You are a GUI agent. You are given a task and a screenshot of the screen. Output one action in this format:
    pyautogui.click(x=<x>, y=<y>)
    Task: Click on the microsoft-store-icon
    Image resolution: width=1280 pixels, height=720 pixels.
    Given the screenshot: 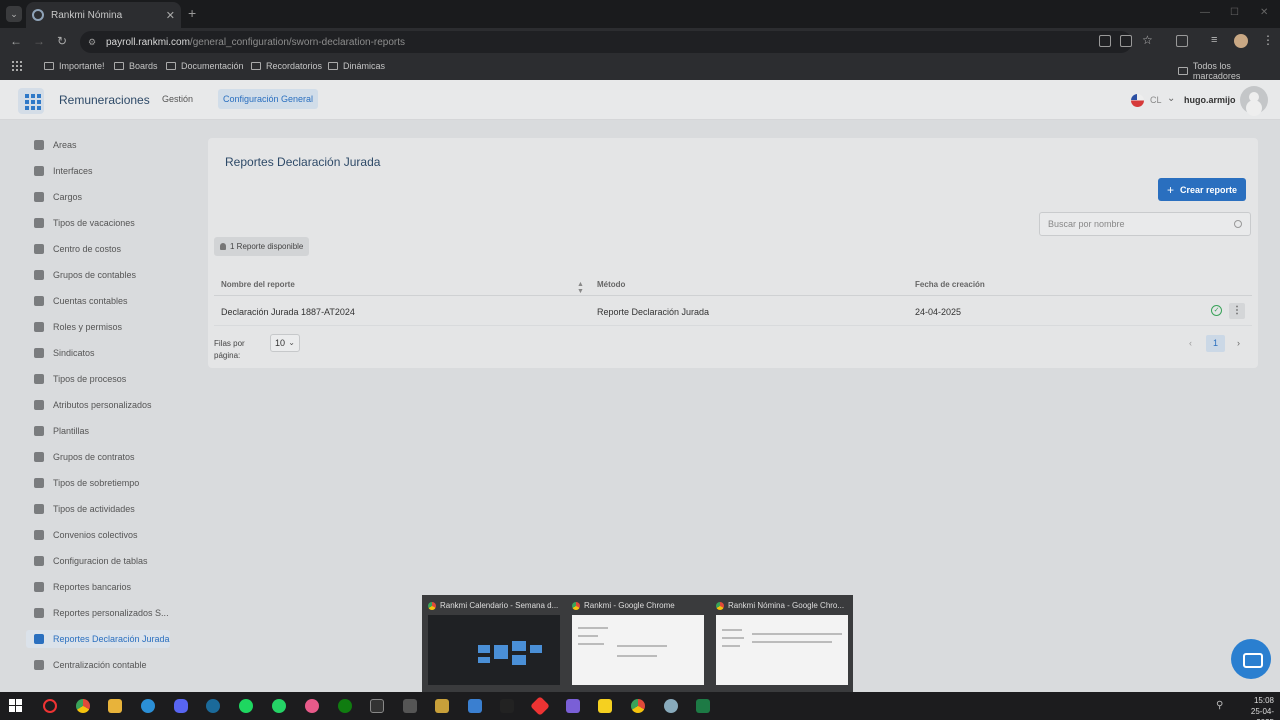 What is the action you would take?
    pyautogui.click(x=475, y=706)
    